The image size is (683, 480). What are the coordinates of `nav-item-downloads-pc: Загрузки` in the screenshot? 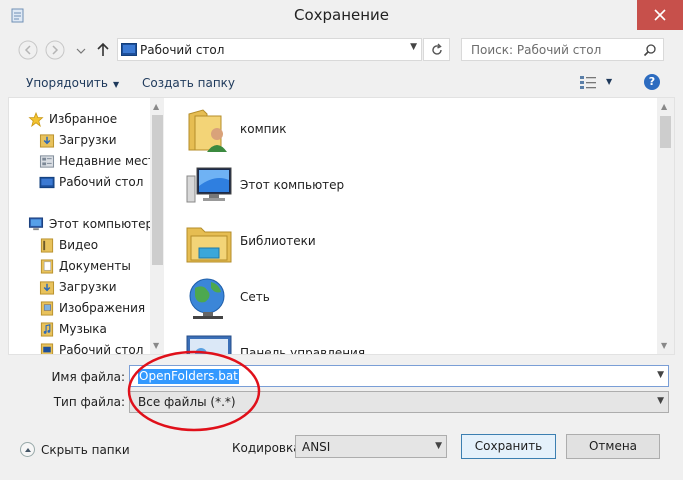 It's located at (79, 287).